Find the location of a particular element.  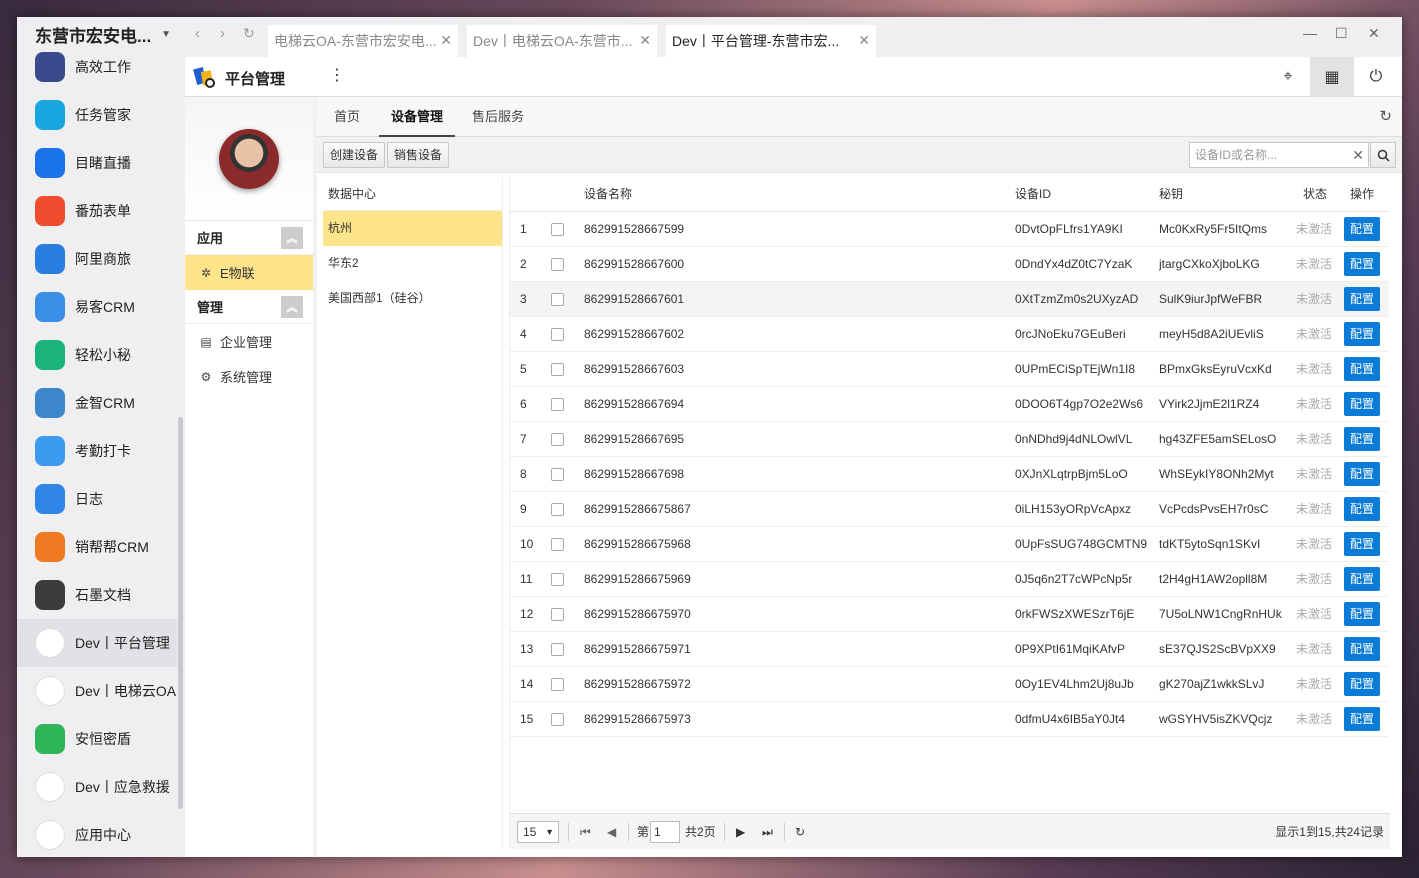

next-page-icon: ▶ is located at coordinates (740, 832).